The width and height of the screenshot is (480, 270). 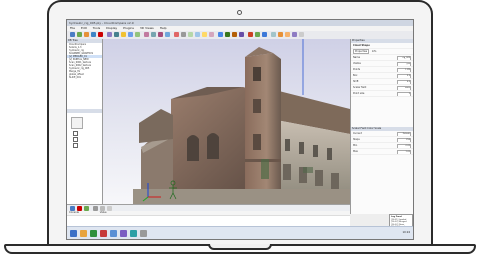 I want to click on plugin-e-icon, so click(x=301, y=34).